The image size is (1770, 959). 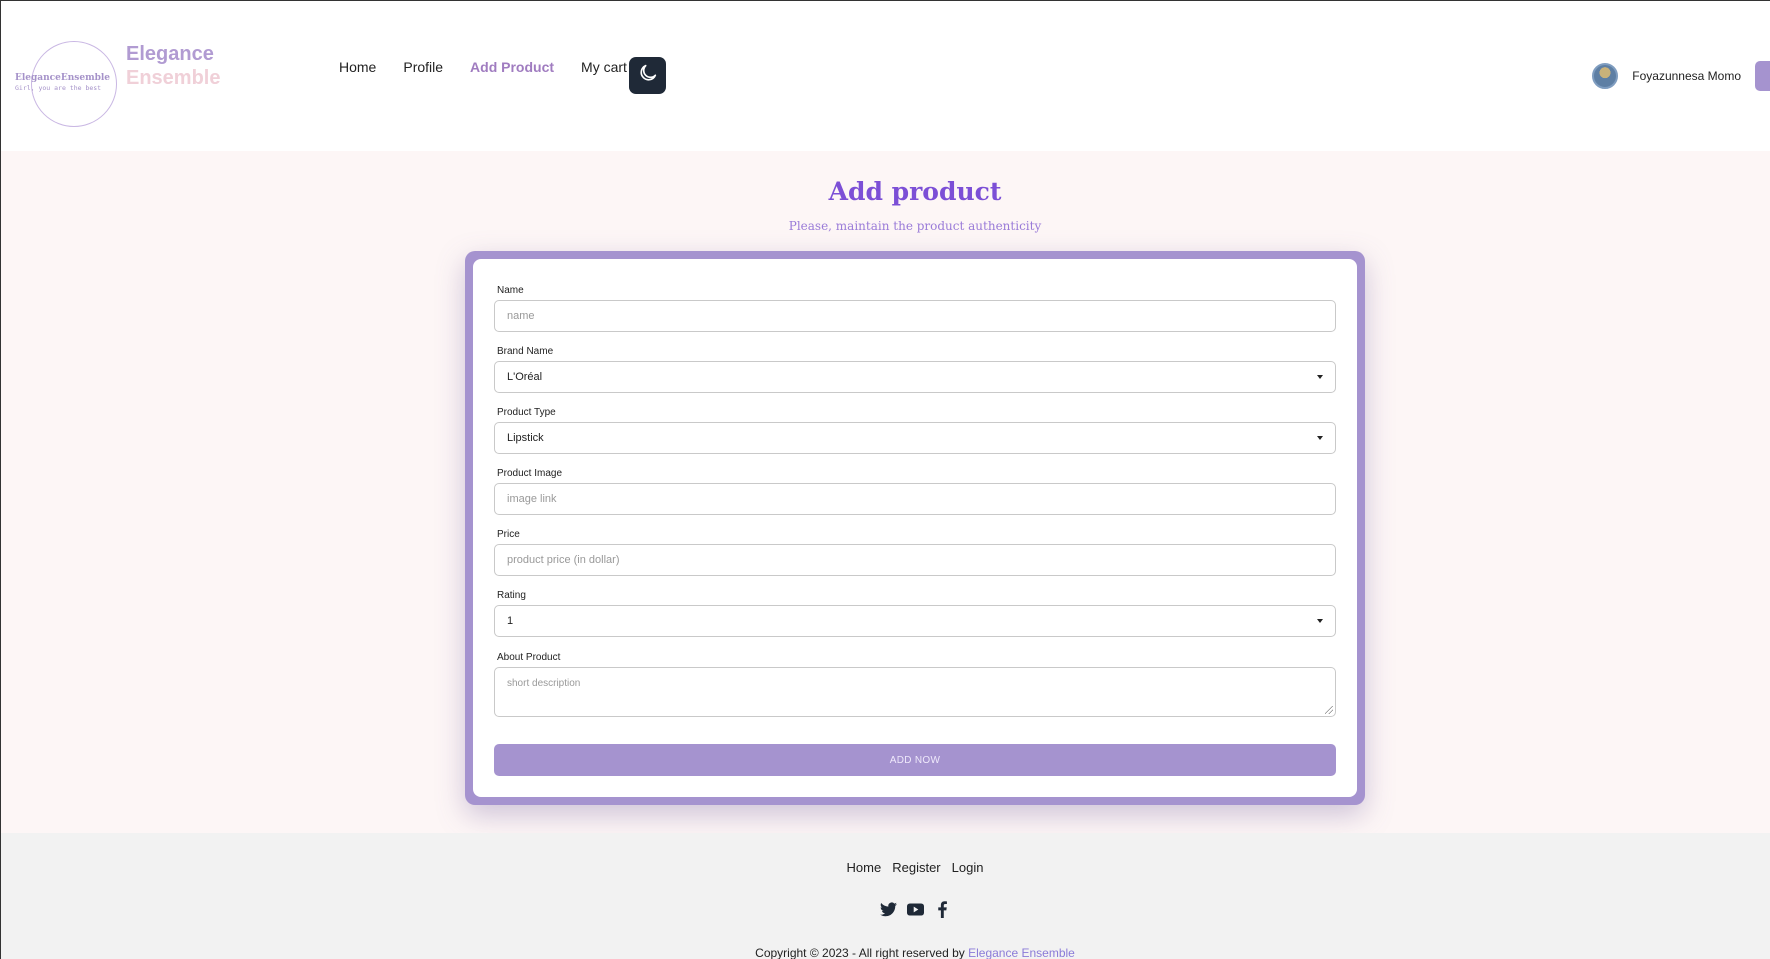 What do you see at coordinates (508, 534) in the screenshot?
I see `price-label: Price` at bounding box center [508, 534].